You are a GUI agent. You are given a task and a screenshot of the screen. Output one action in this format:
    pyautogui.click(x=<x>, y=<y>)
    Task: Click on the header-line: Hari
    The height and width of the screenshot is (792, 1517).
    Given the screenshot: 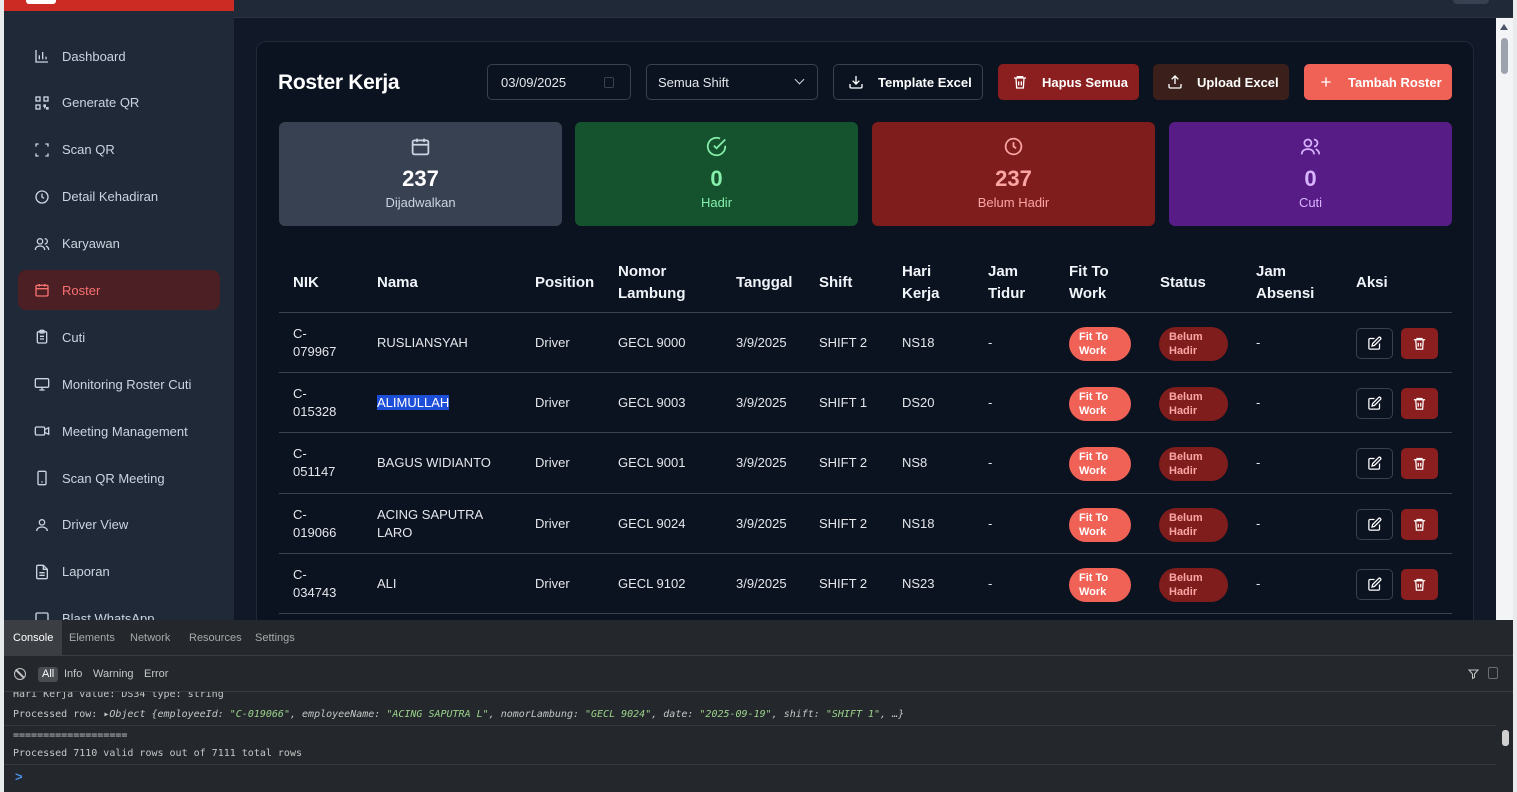 What is the action you would take?
    pyautogui.click(x=917, y=271)
    